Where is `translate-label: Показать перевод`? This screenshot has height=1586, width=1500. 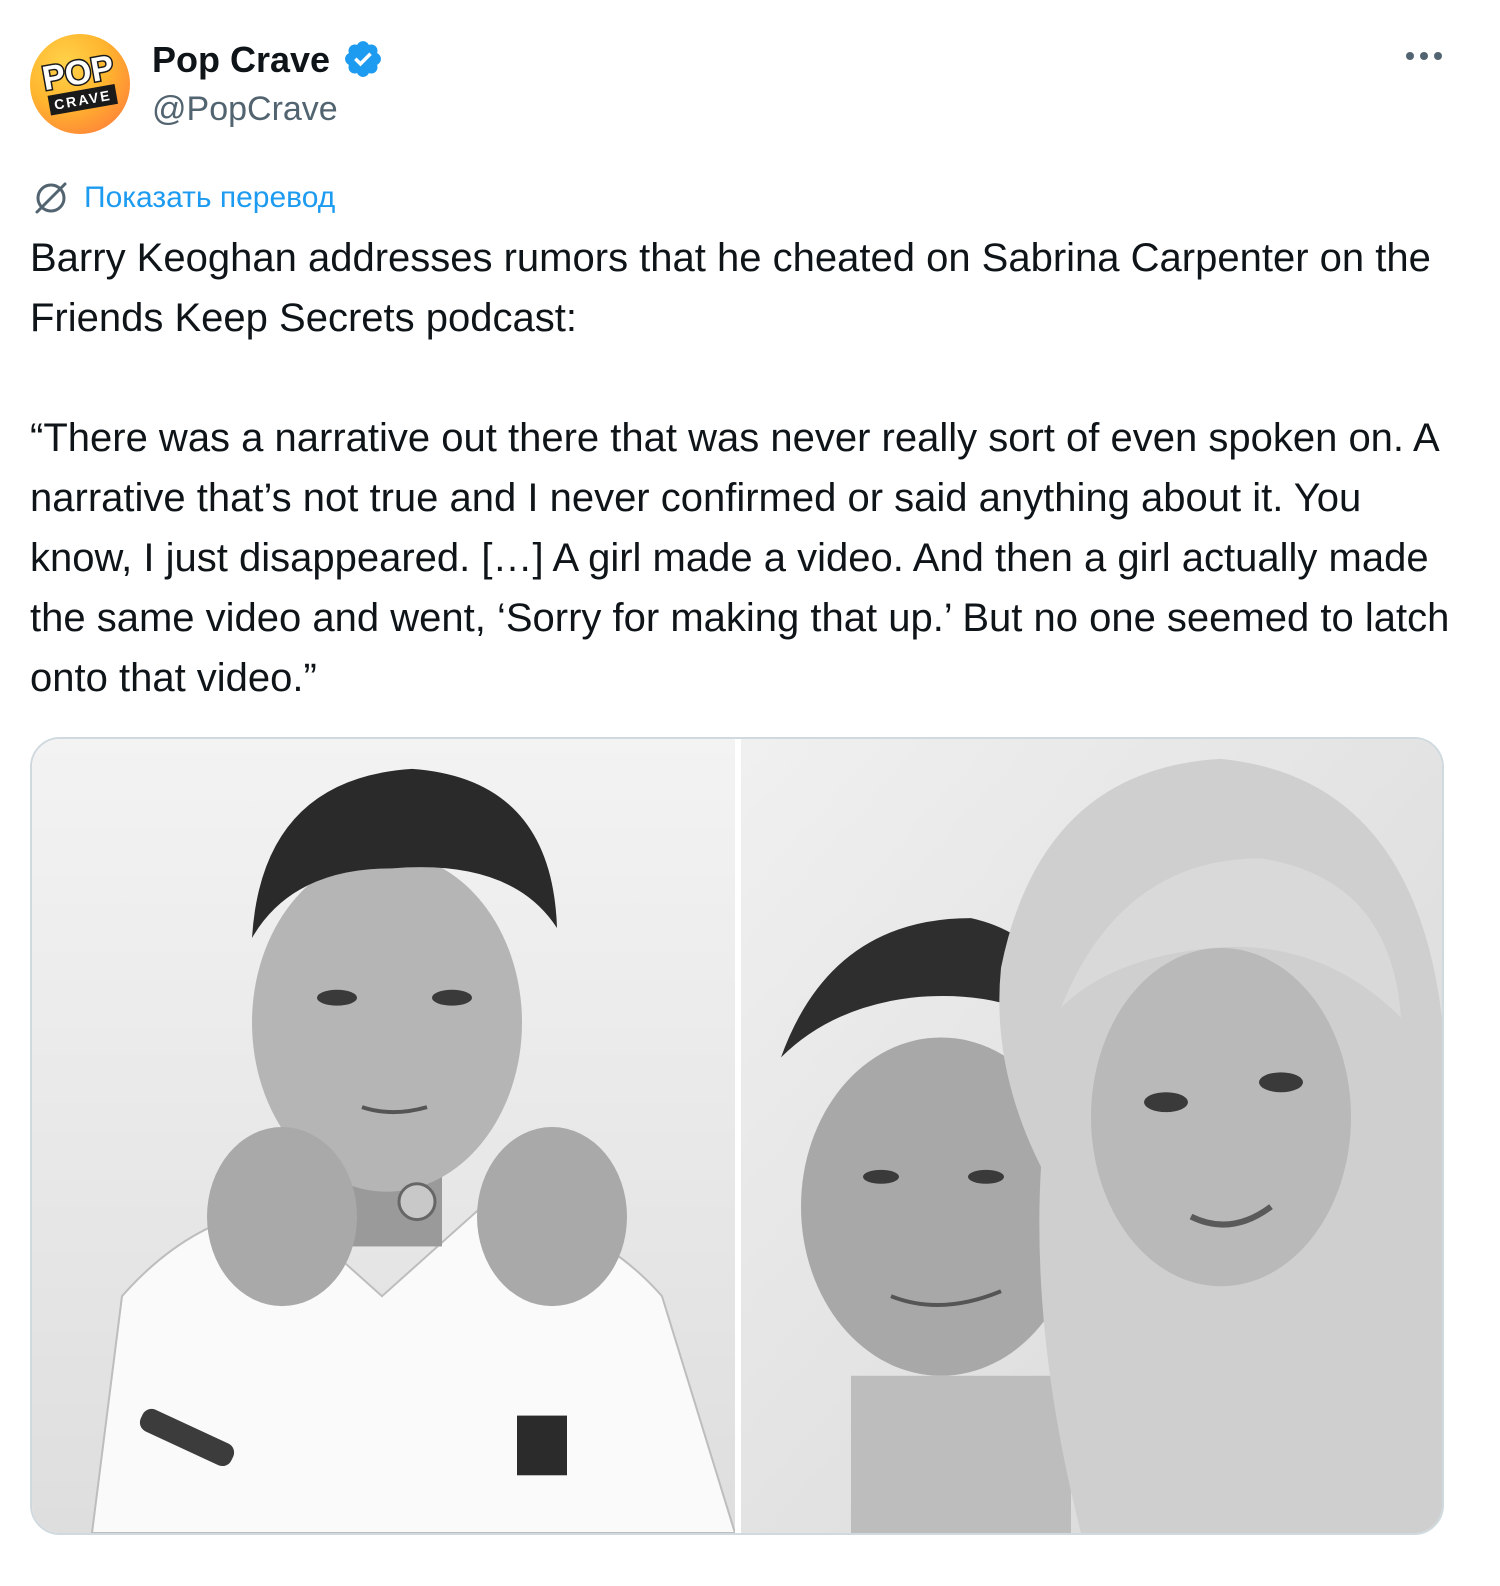
translate-label: Показать перевод is located at coordinates (210, 197).